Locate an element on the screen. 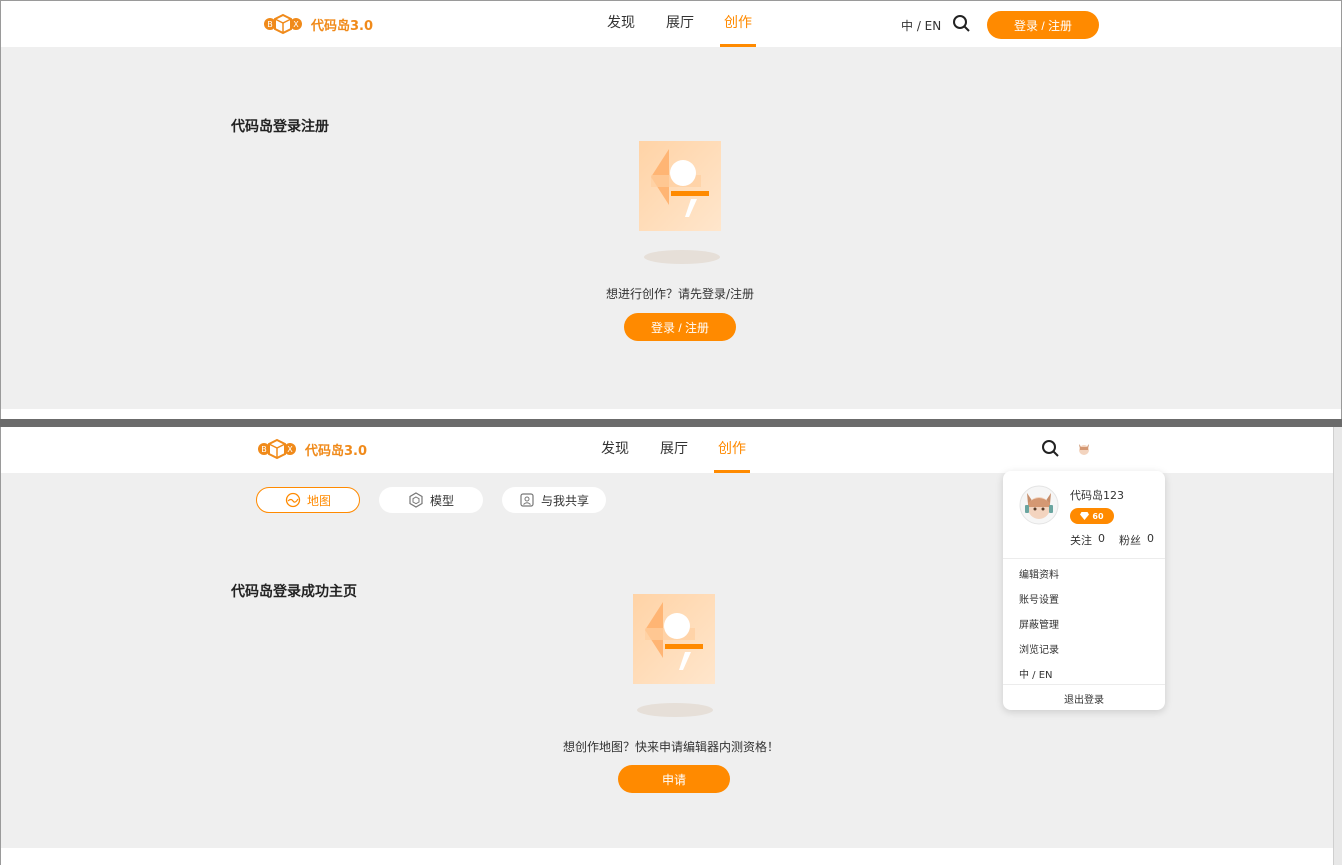  tab-label: 与我共享 is located at coordinates (564, 500).